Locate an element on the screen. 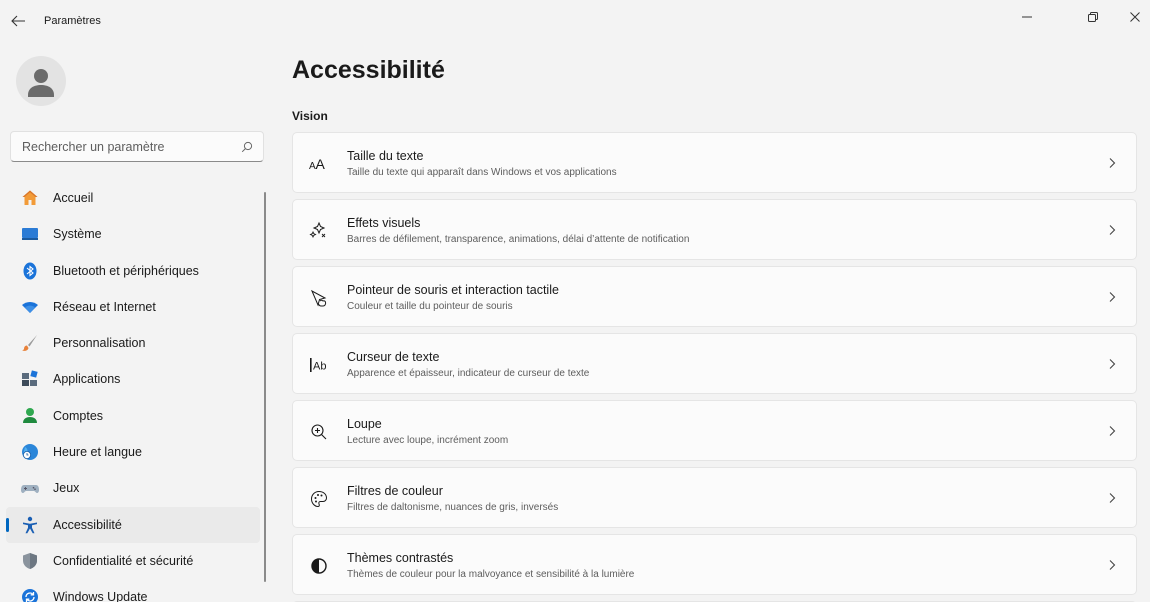  sidebar-item-label: Comptes is located at coordinates (78, 415).